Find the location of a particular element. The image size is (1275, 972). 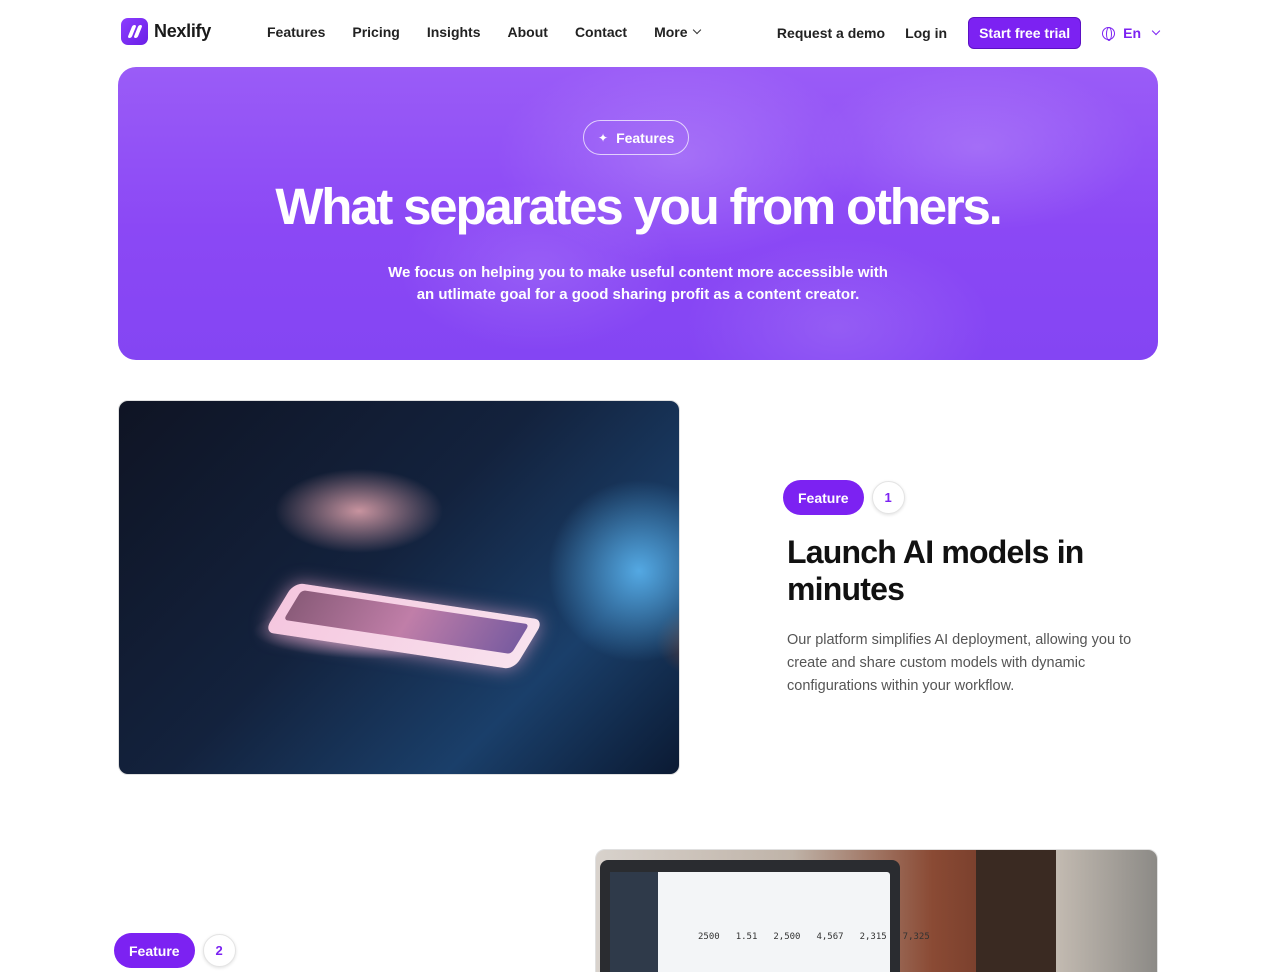

sparkle-icon: ✦ is located at coordinates (603, 137).